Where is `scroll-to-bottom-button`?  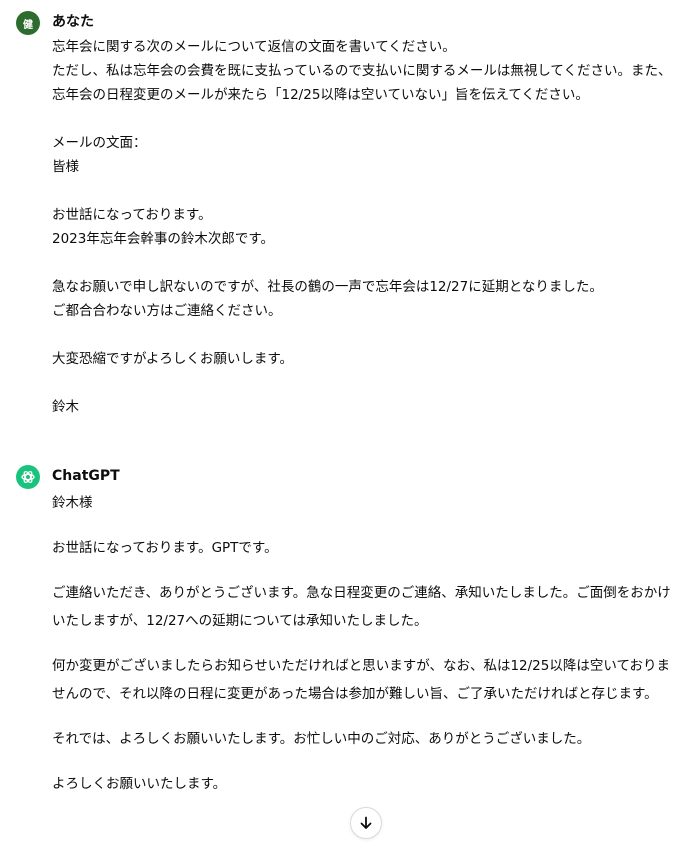 scroll-to-bottom-button is located at coordinates (366, 823).